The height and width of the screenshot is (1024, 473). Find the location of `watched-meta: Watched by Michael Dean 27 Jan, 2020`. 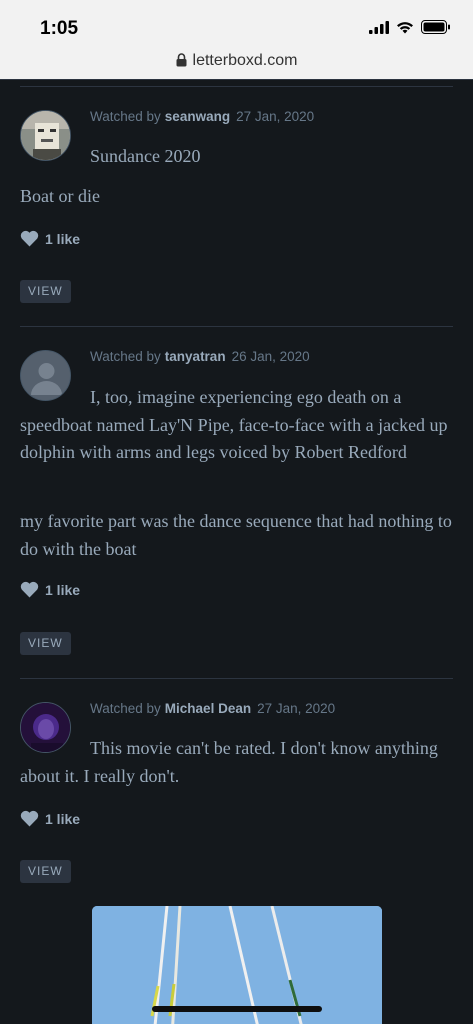

watched-meta: Watched by Michael Dean 27 Jan, 2020 is located at coordinates (212, 708).